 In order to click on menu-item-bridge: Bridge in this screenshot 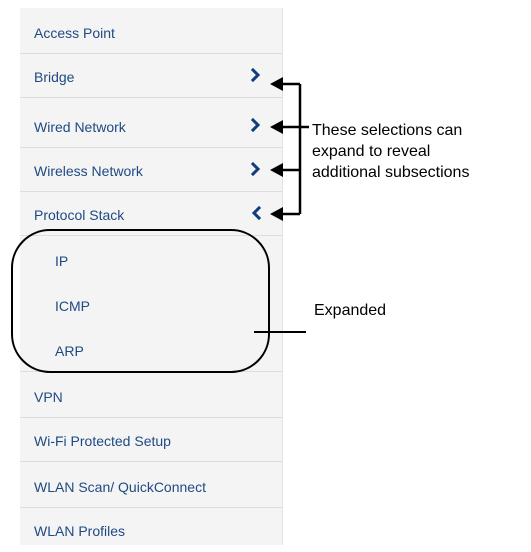, I will do `click(151, 76)`.